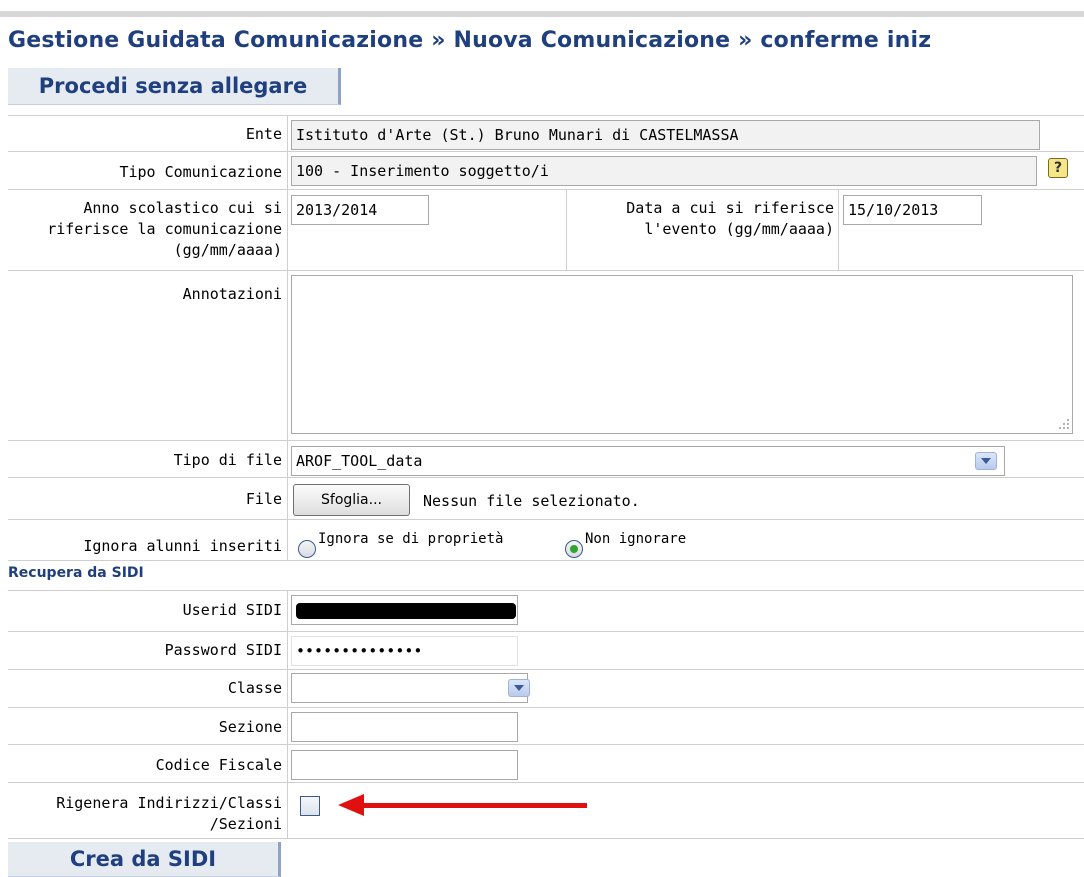  I want to click on password-input: ••••••••••••••, so click(404, 651).